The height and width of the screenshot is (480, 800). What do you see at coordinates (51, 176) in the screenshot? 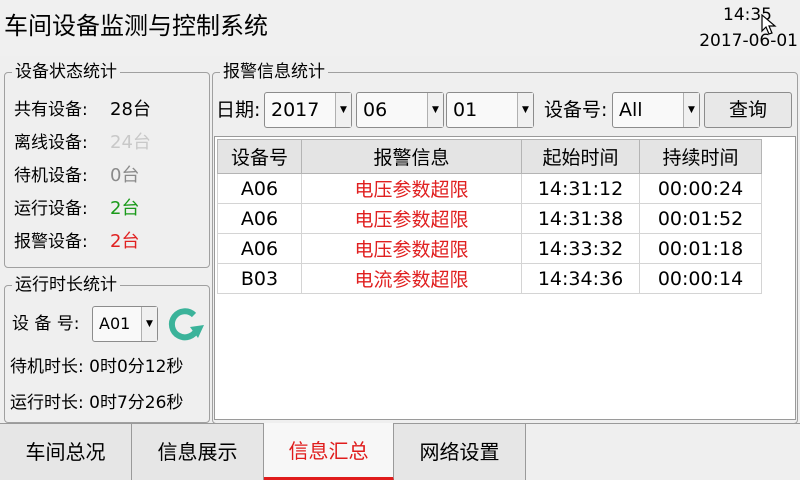
I see `status-row-label: 待机设备:` at bounding box center [51, 176].